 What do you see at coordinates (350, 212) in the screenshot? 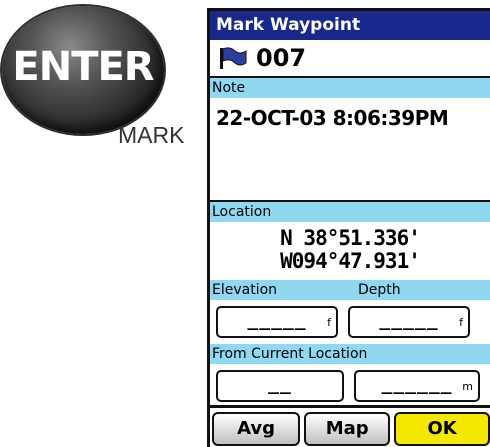
I see `location-label: Location` at bounding box center [350, 212].